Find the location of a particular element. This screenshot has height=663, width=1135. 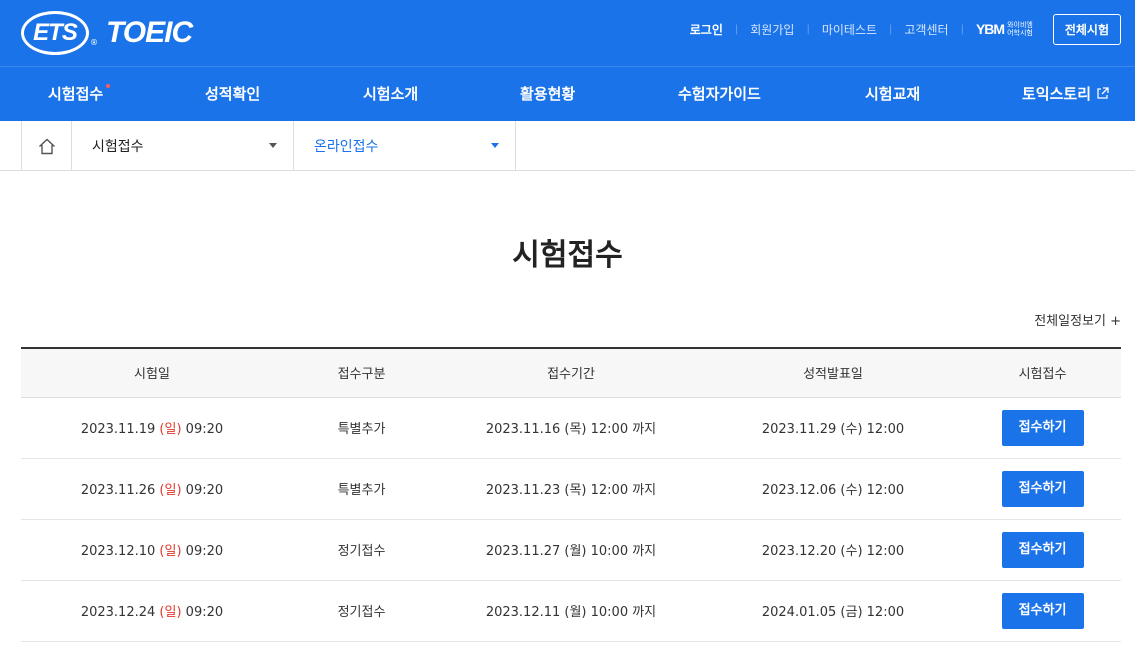

ets-logo-text: ETS is located at coordinates (55, 32).